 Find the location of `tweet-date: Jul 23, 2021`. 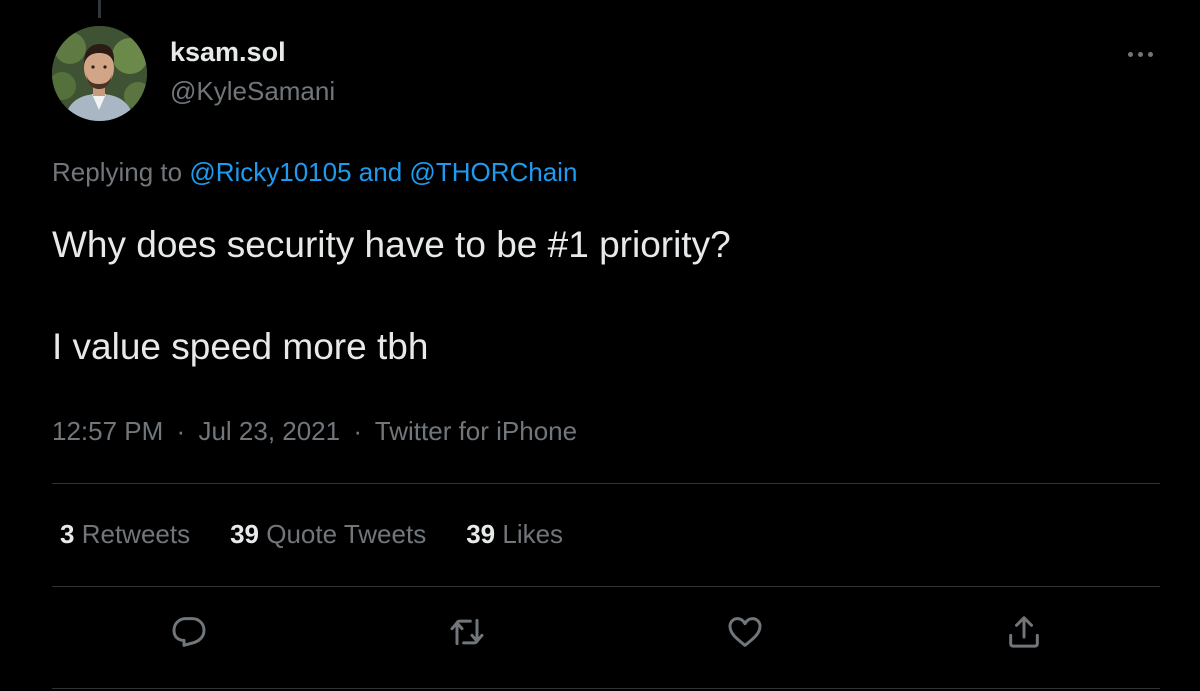

tweet-date: Jul 23, 2021 is located at coordinates (269, 431).